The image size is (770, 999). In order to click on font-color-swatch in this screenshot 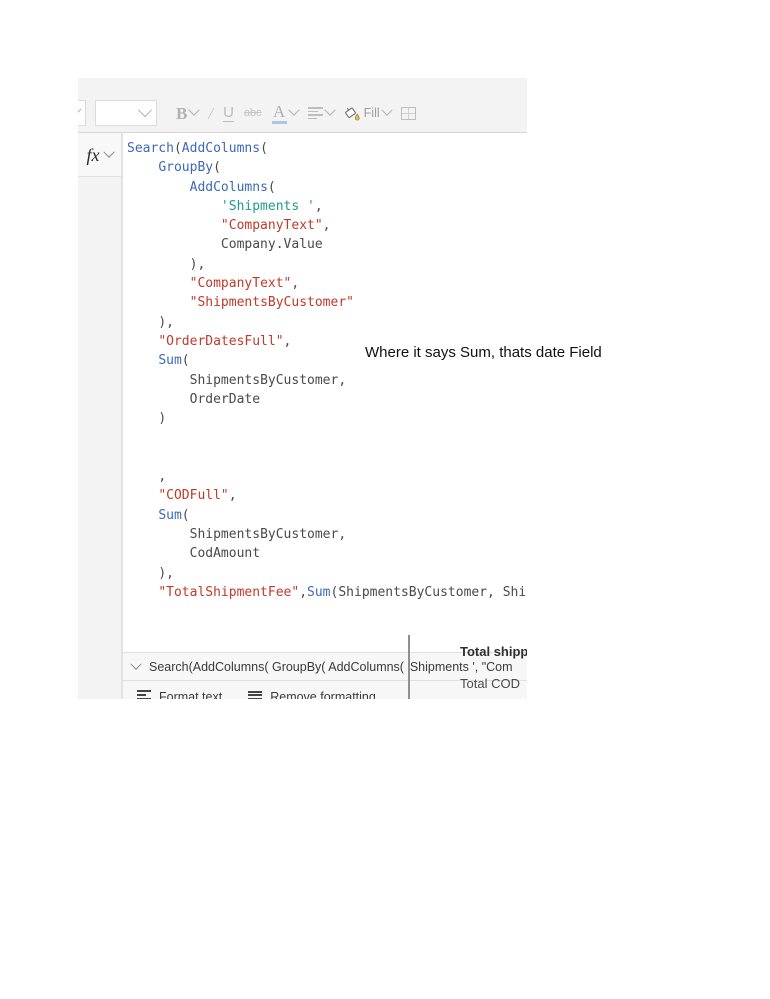, I will do `click(279, 122)`.